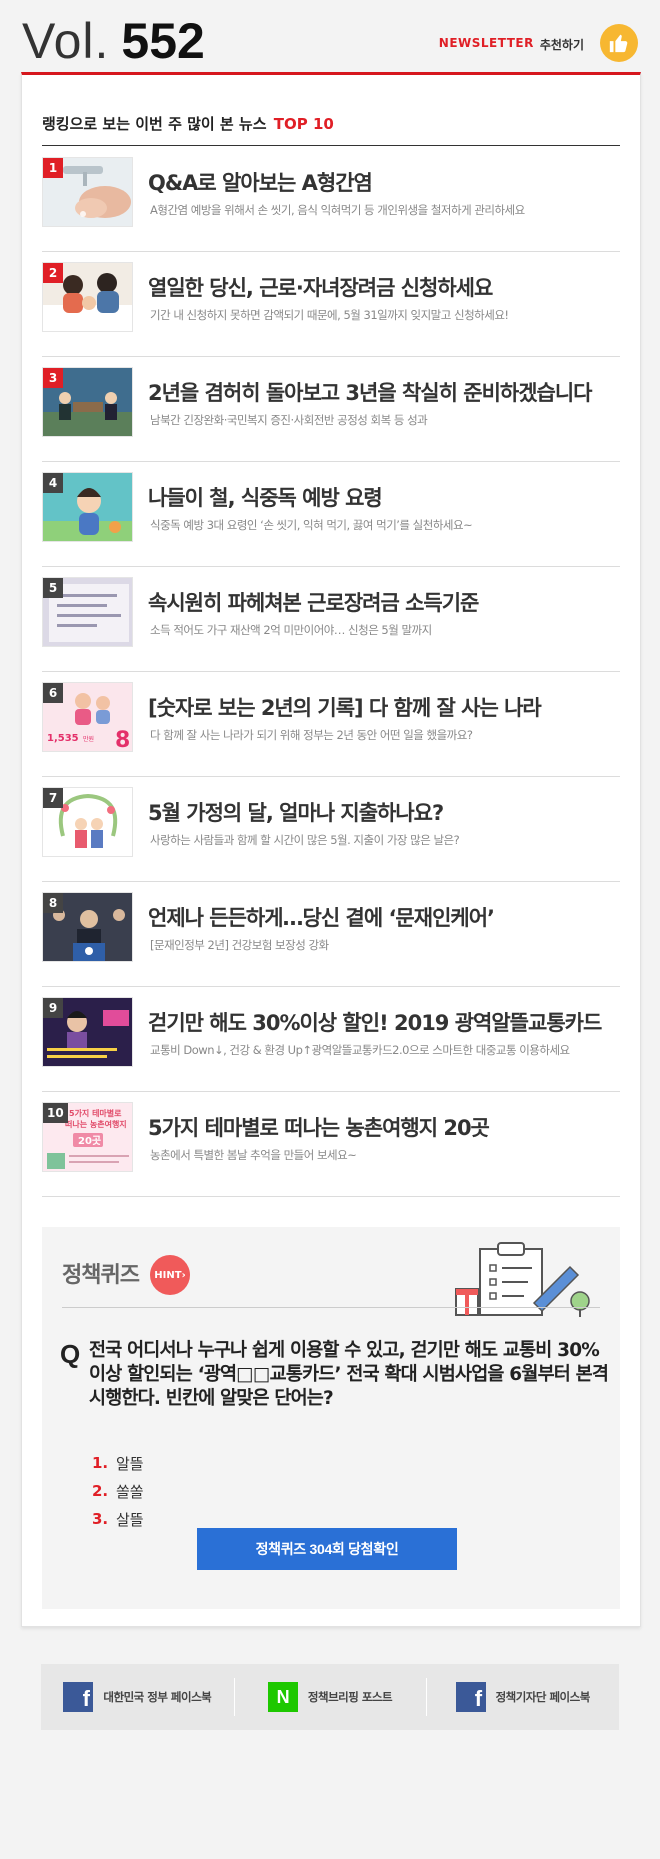 This screenshot has height=1859, width=660. What do you see at coordinates (87, 612) in the screenshot?
I see `news-thumbnail: 5` at bounding box center [87, 612].